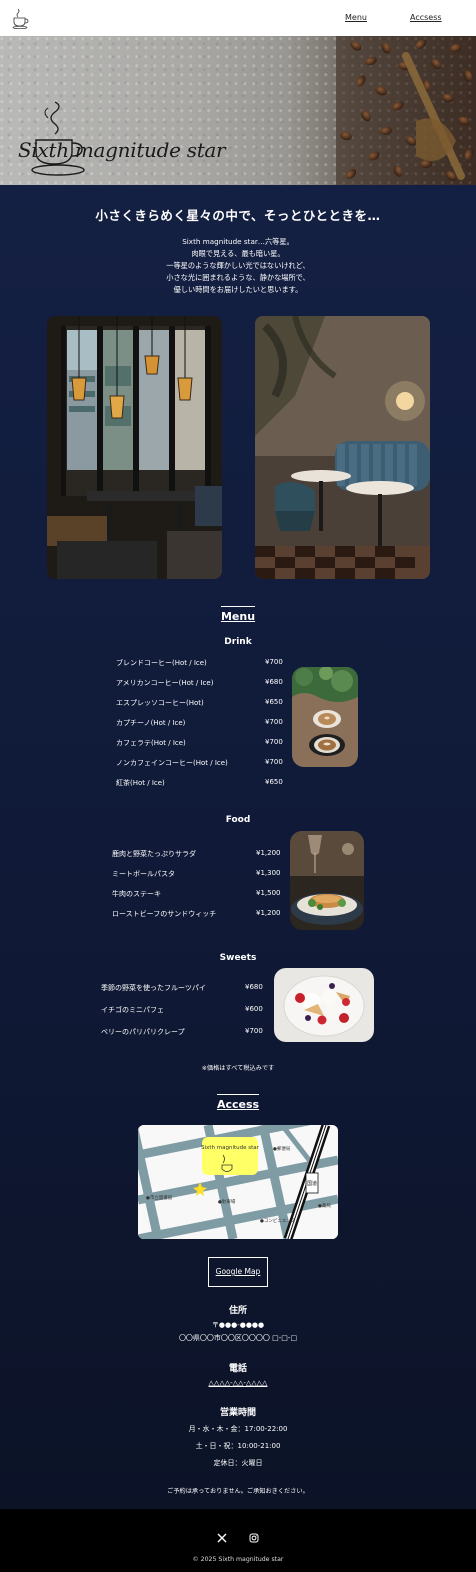 Image resolution: width=476 pixels, height=1572 pixels. Describe the element at coordinates (238, 241) in the screenshot. I see `intro-line: Sixth magnitude star…六等星。` at that location.